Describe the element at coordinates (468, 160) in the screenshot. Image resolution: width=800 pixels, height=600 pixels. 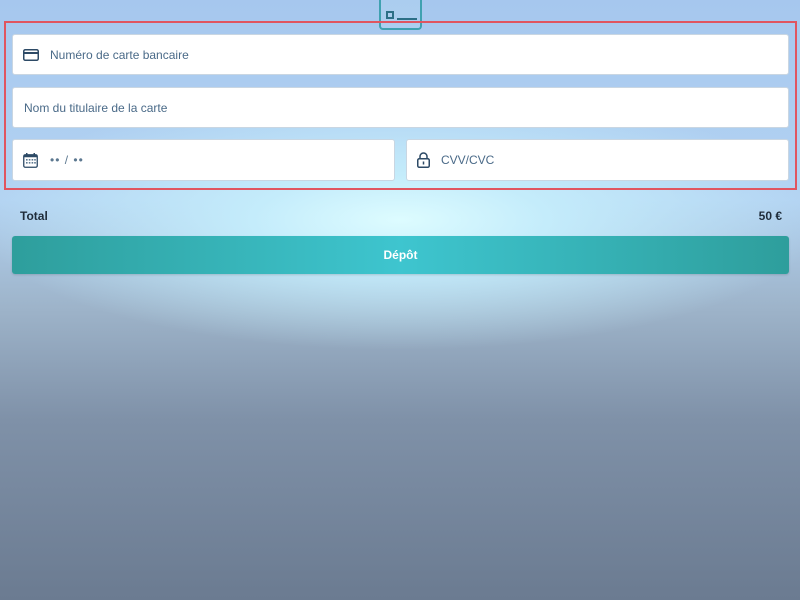
I see `cvv-placeholder: CVV/CVC` at that location.